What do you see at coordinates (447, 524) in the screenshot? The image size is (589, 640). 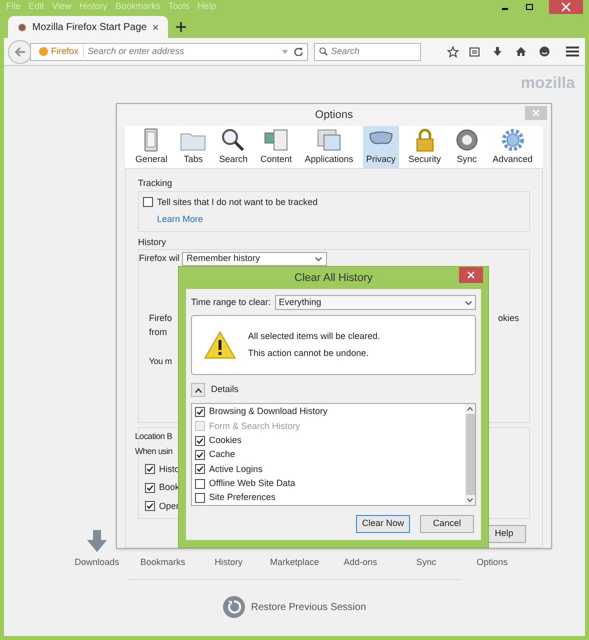 I see `dialog-button: Cancel` at bounding box center [447, 524].